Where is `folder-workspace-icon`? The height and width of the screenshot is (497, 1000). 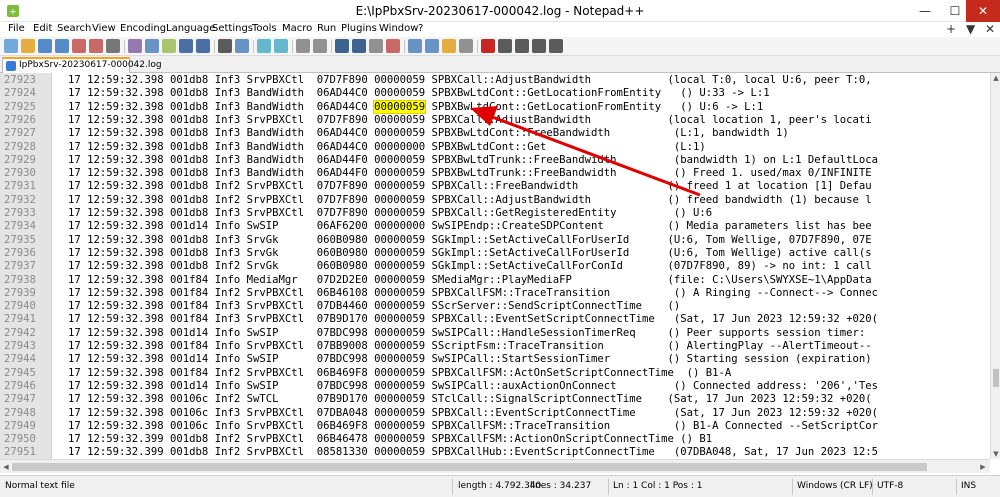 folder-workspace-icon is located at coordinates (449, 46).